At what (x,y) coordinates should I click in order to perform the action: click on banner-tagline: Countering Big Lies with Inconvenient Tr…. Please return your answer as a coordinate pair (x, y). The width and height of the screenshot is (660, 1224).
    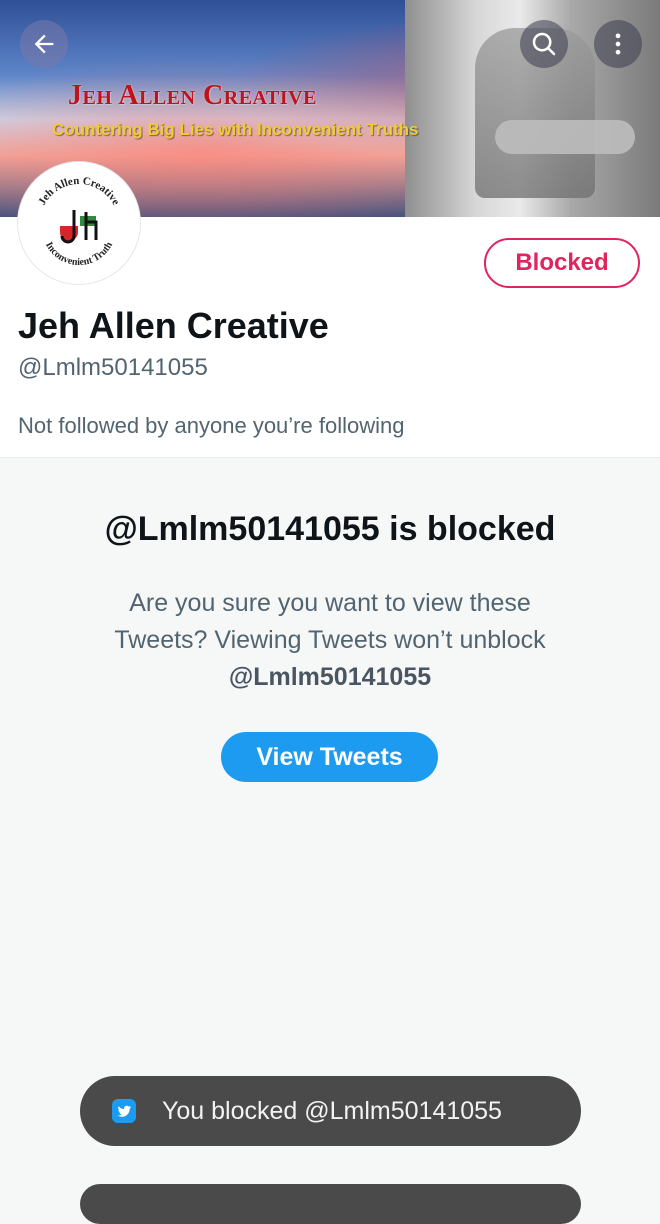
    Looking at the image, I should click on (235, 129).